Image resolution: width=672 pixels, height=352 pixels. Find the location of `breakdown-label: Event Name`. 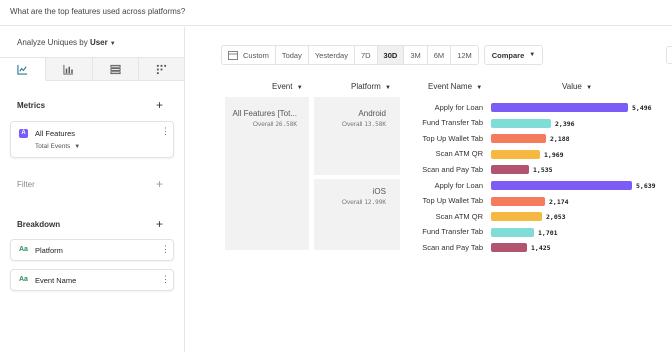

breakdown-label: Event Name is located at coordinates (56, 280).